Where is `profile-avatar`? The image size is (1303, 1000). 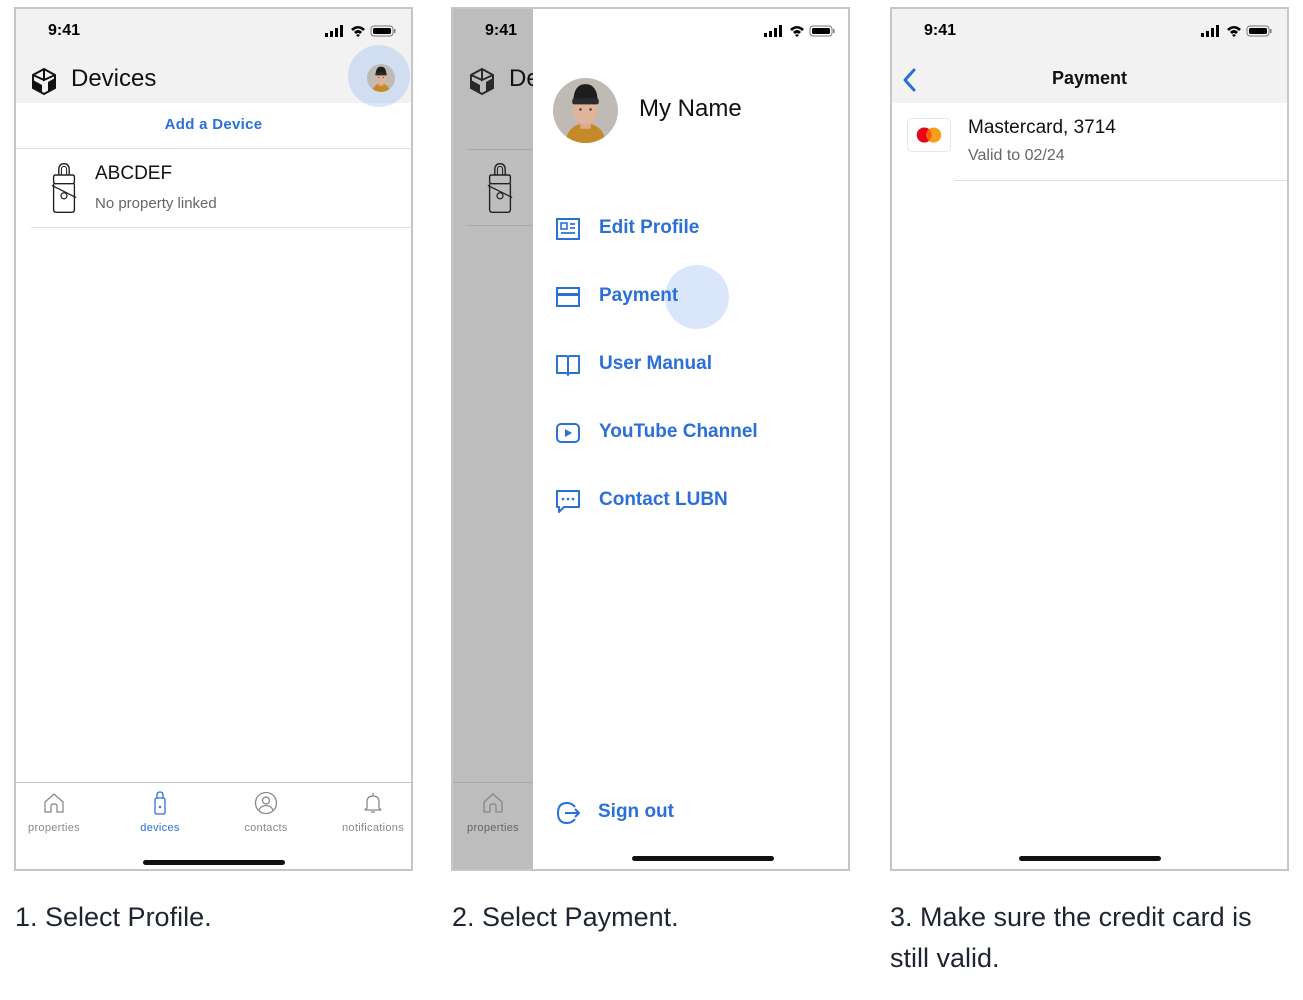 profile-avatar is located at coordinates (585, 110).